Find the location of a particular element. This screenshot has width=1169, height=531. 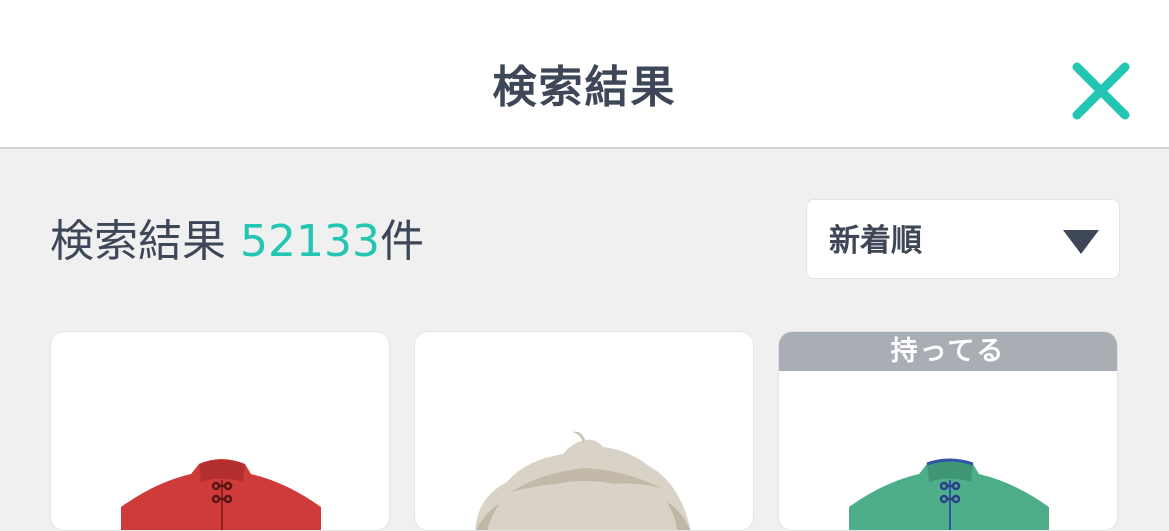

page-title: 検索結果 is located at coordinates (584, 87).